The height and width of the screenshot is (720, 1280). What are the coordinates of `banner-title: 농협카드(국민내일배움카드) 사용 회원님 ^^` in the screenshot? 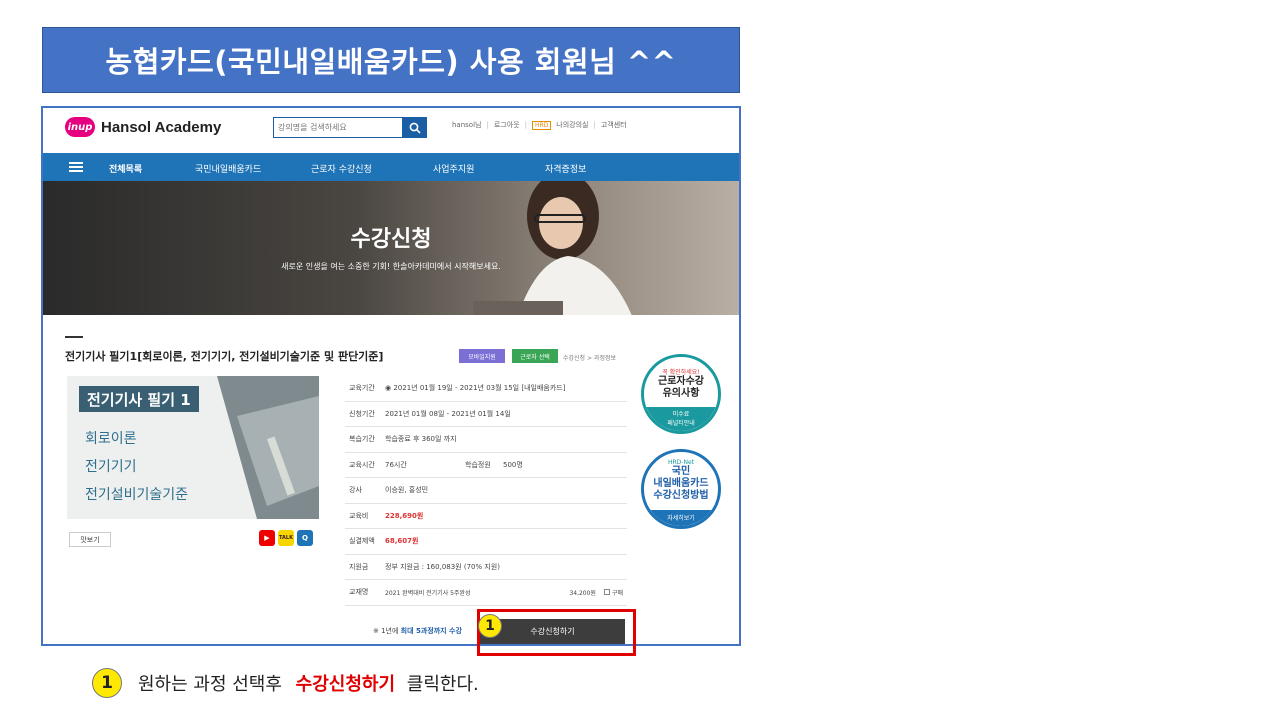 It's located at (391, 62).